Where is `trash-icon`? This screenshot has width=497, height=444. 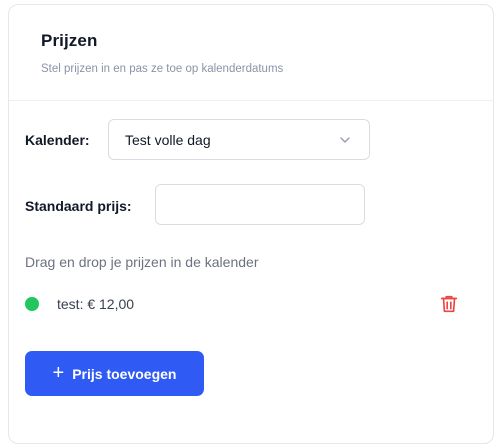
trash-icon is located at coordinates (449, 304).